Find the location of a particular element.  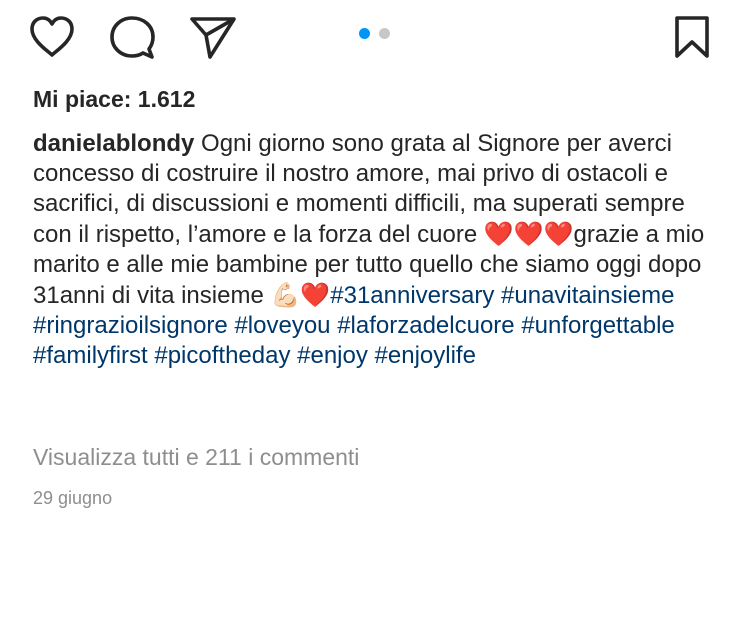

hashtag: #enjoylife is located at coordinates (425, 355).